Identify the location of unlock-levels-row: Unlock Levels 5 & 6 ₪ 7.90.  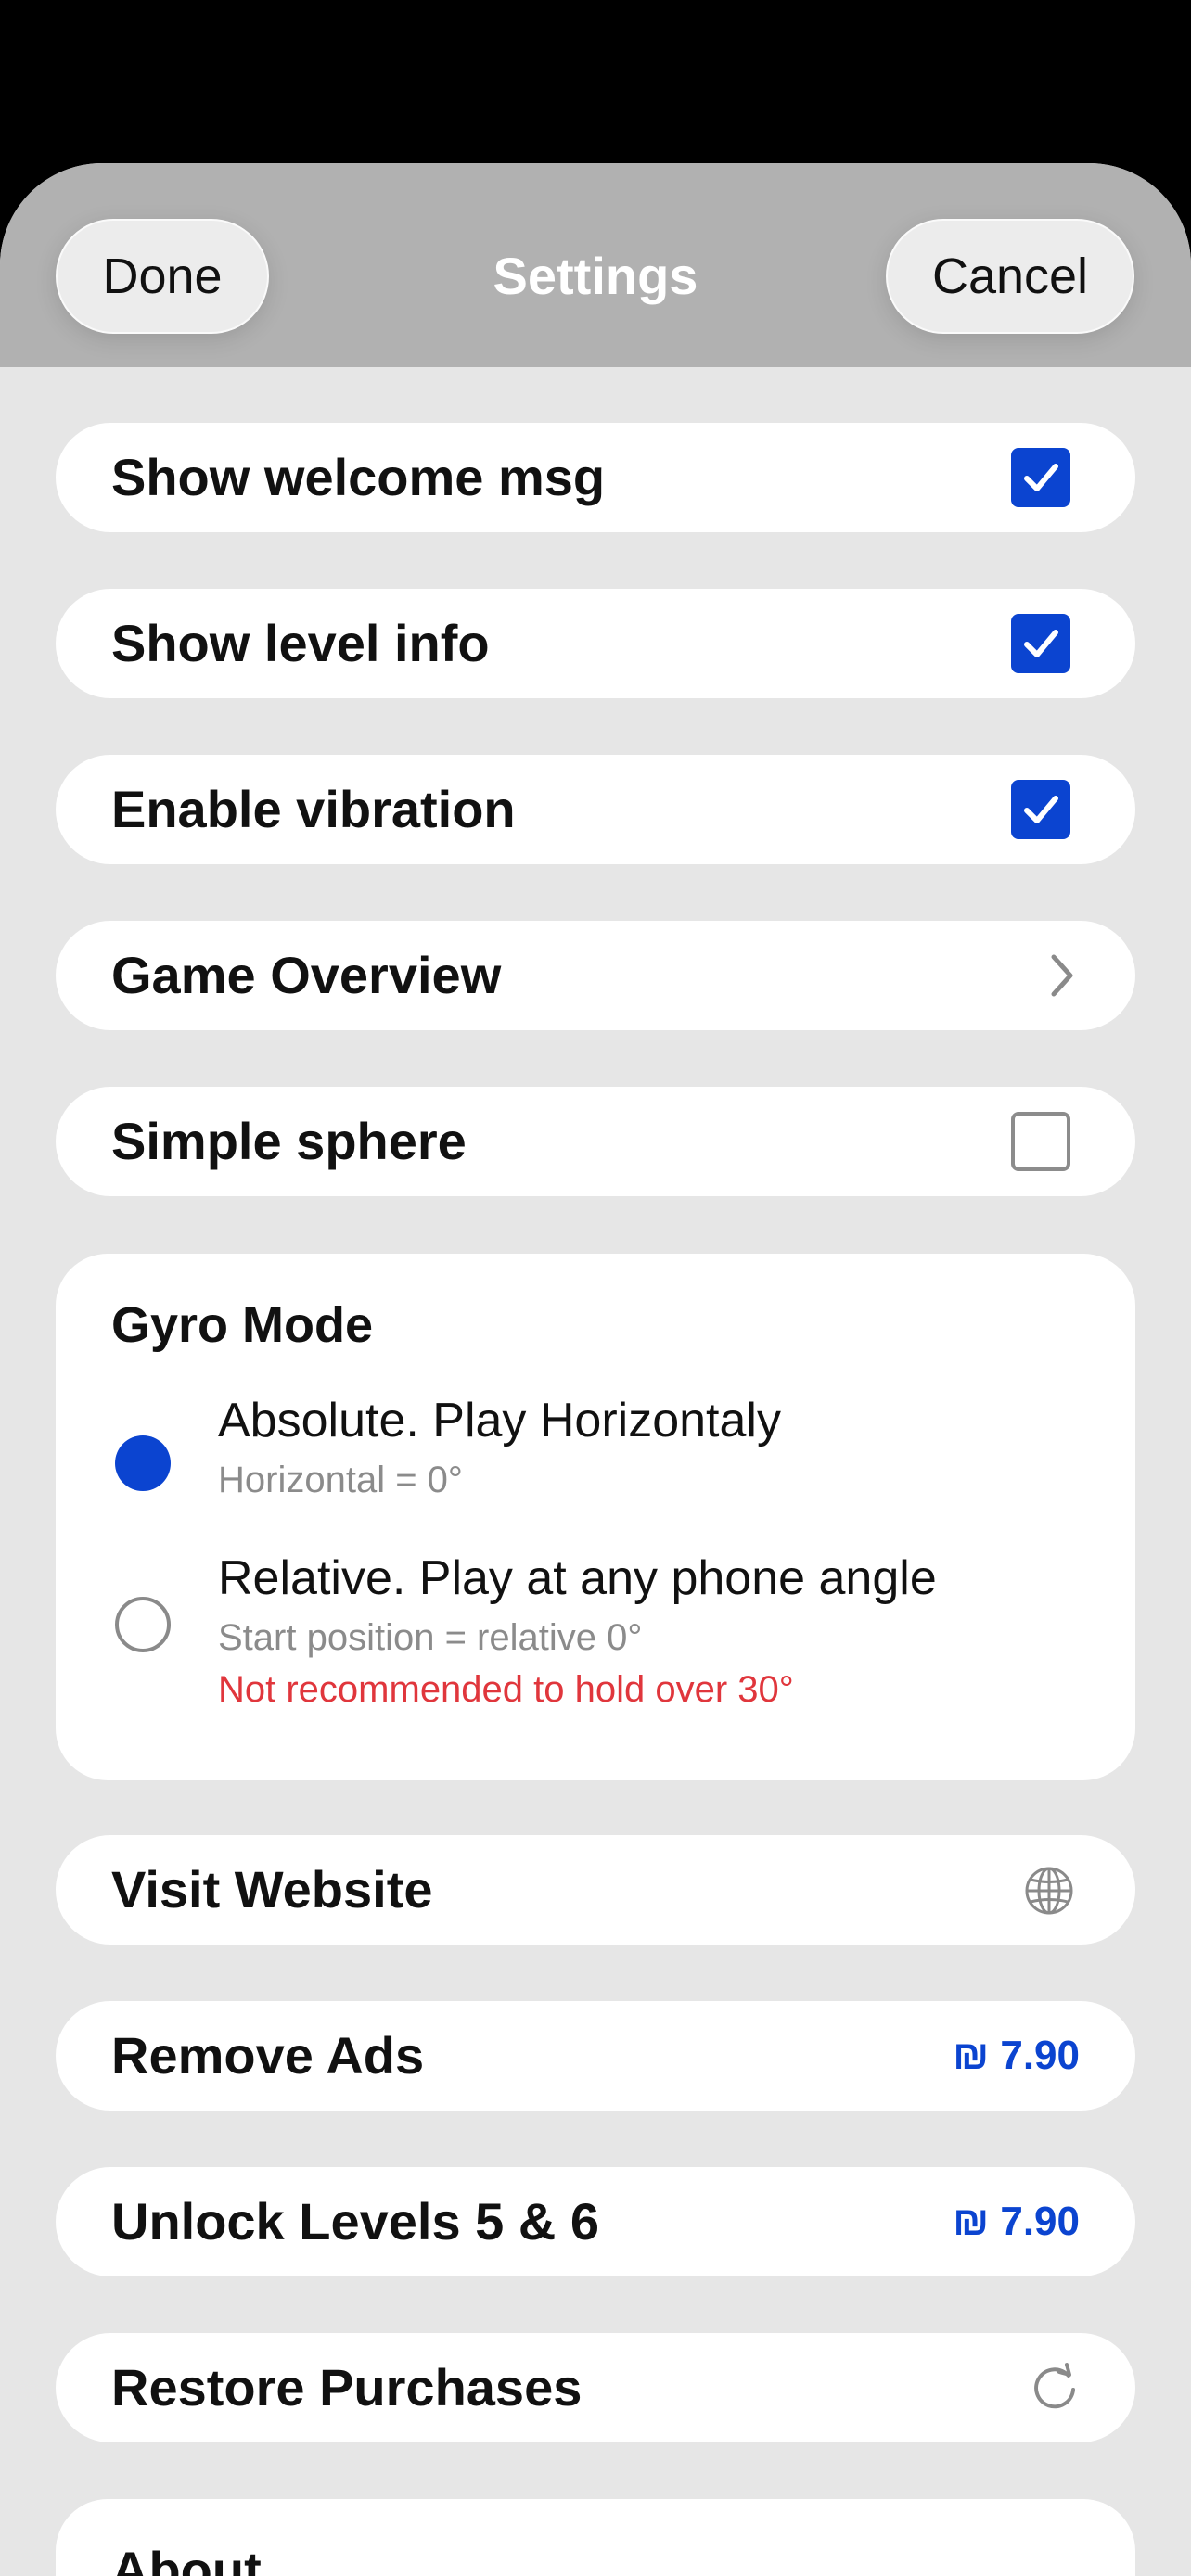
(595, 2221).